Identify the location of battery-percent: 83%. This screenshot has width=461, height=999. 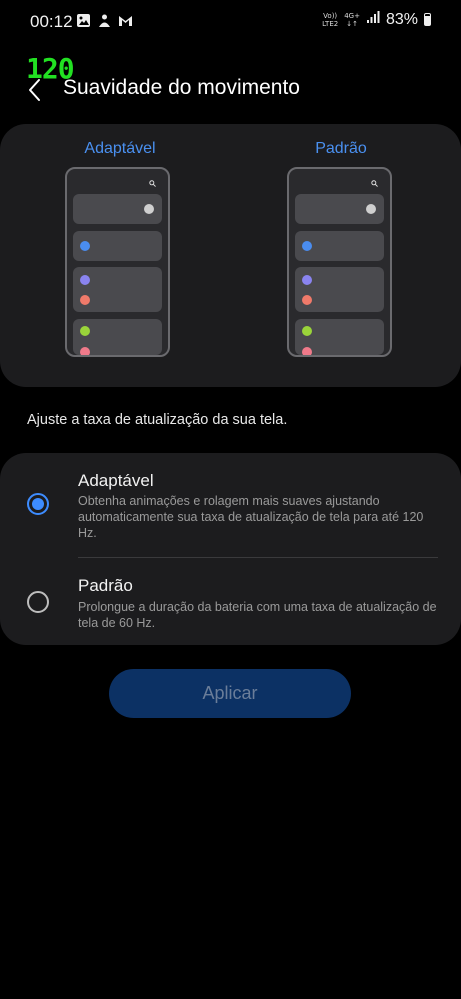
(401, 19).